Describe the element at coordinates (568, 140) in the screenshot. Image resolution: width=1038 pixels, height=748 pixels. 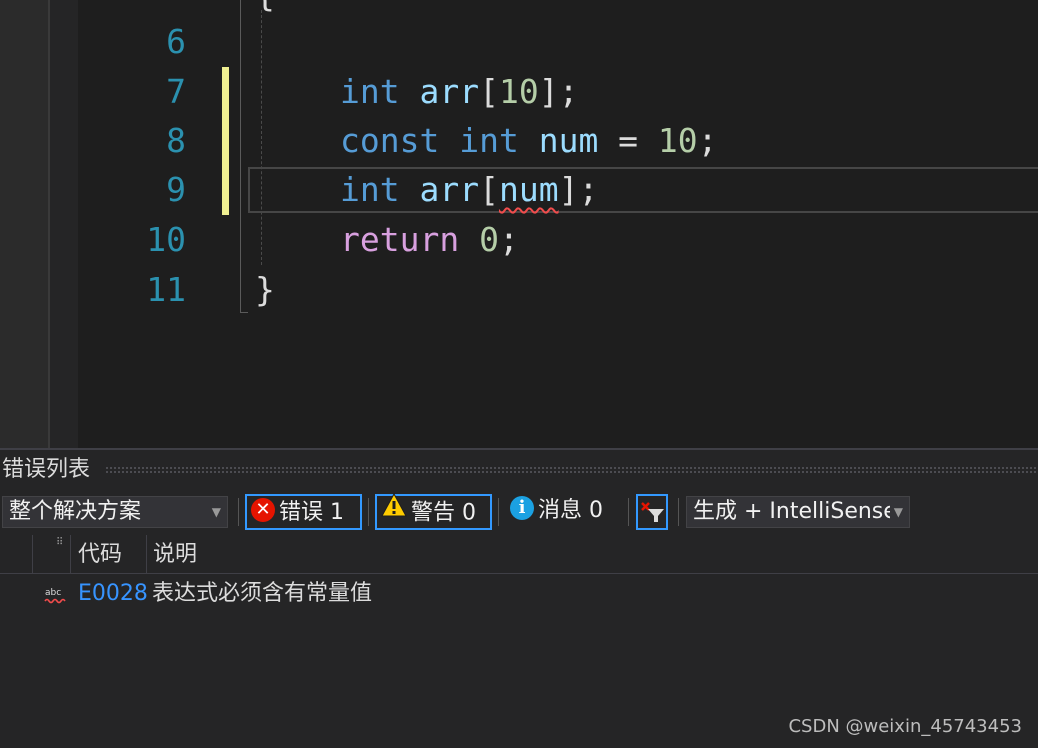
I see `identifier-token: num` at that location.